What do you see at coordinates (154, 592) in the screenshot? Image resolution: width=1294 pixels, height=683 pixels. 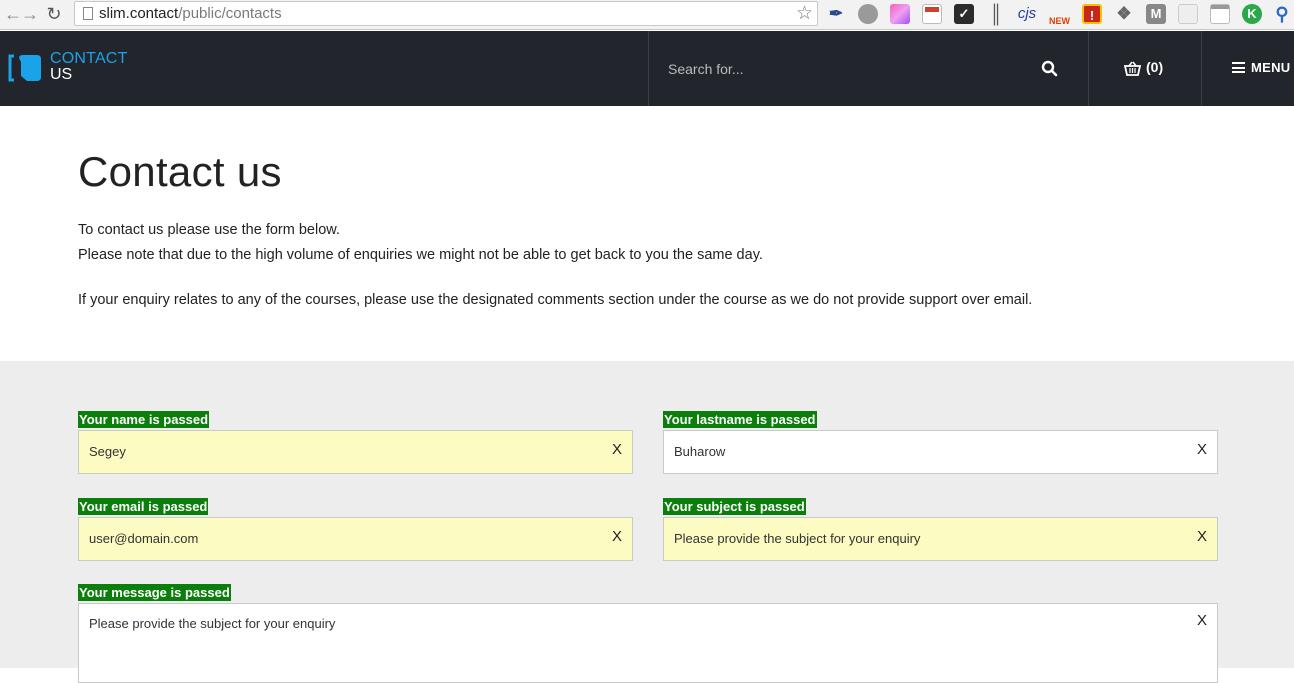 I see `message-status-label: Your message is passed` at bounding box center [154, 592].